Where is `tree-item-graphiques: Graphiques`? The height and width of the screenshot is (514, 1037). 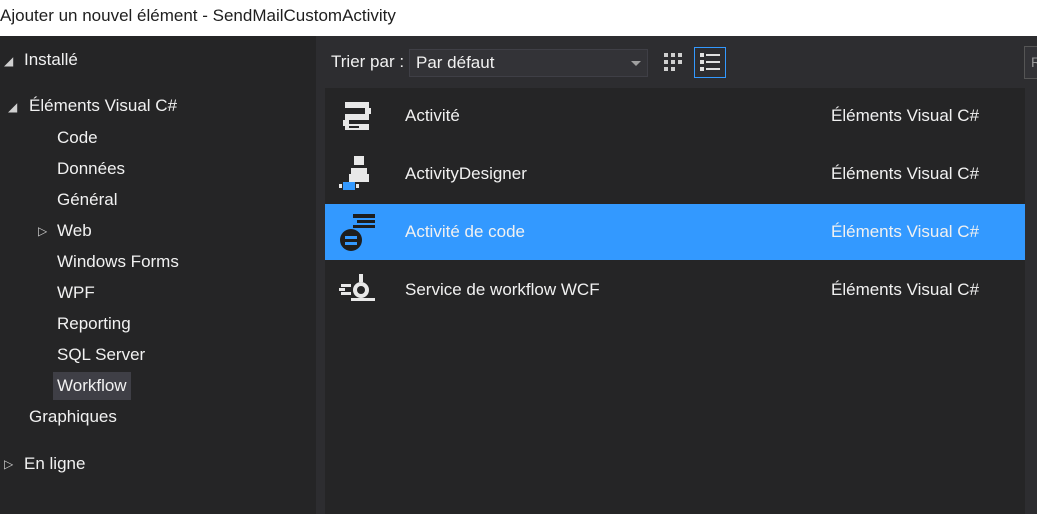 tree-item-graphiques: Graphiques is located at coordinates (73, 417).